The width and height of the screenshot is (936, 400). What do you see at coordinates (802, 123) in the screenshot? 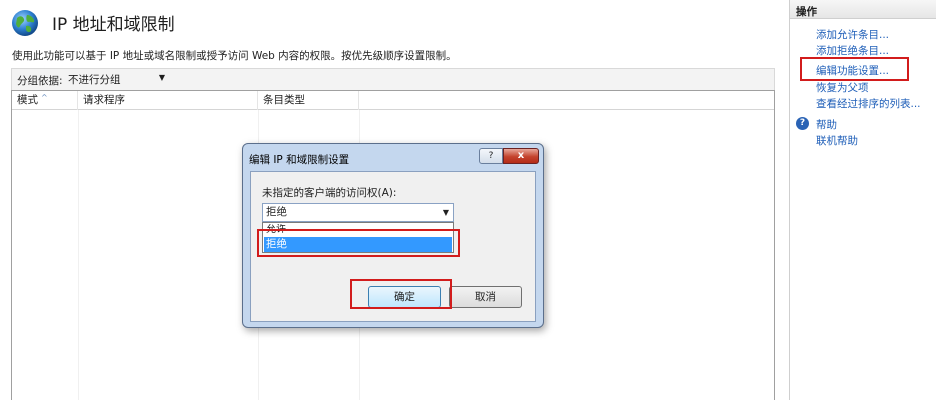
I see `help-icon: ?` at bounding box center [802, 123].